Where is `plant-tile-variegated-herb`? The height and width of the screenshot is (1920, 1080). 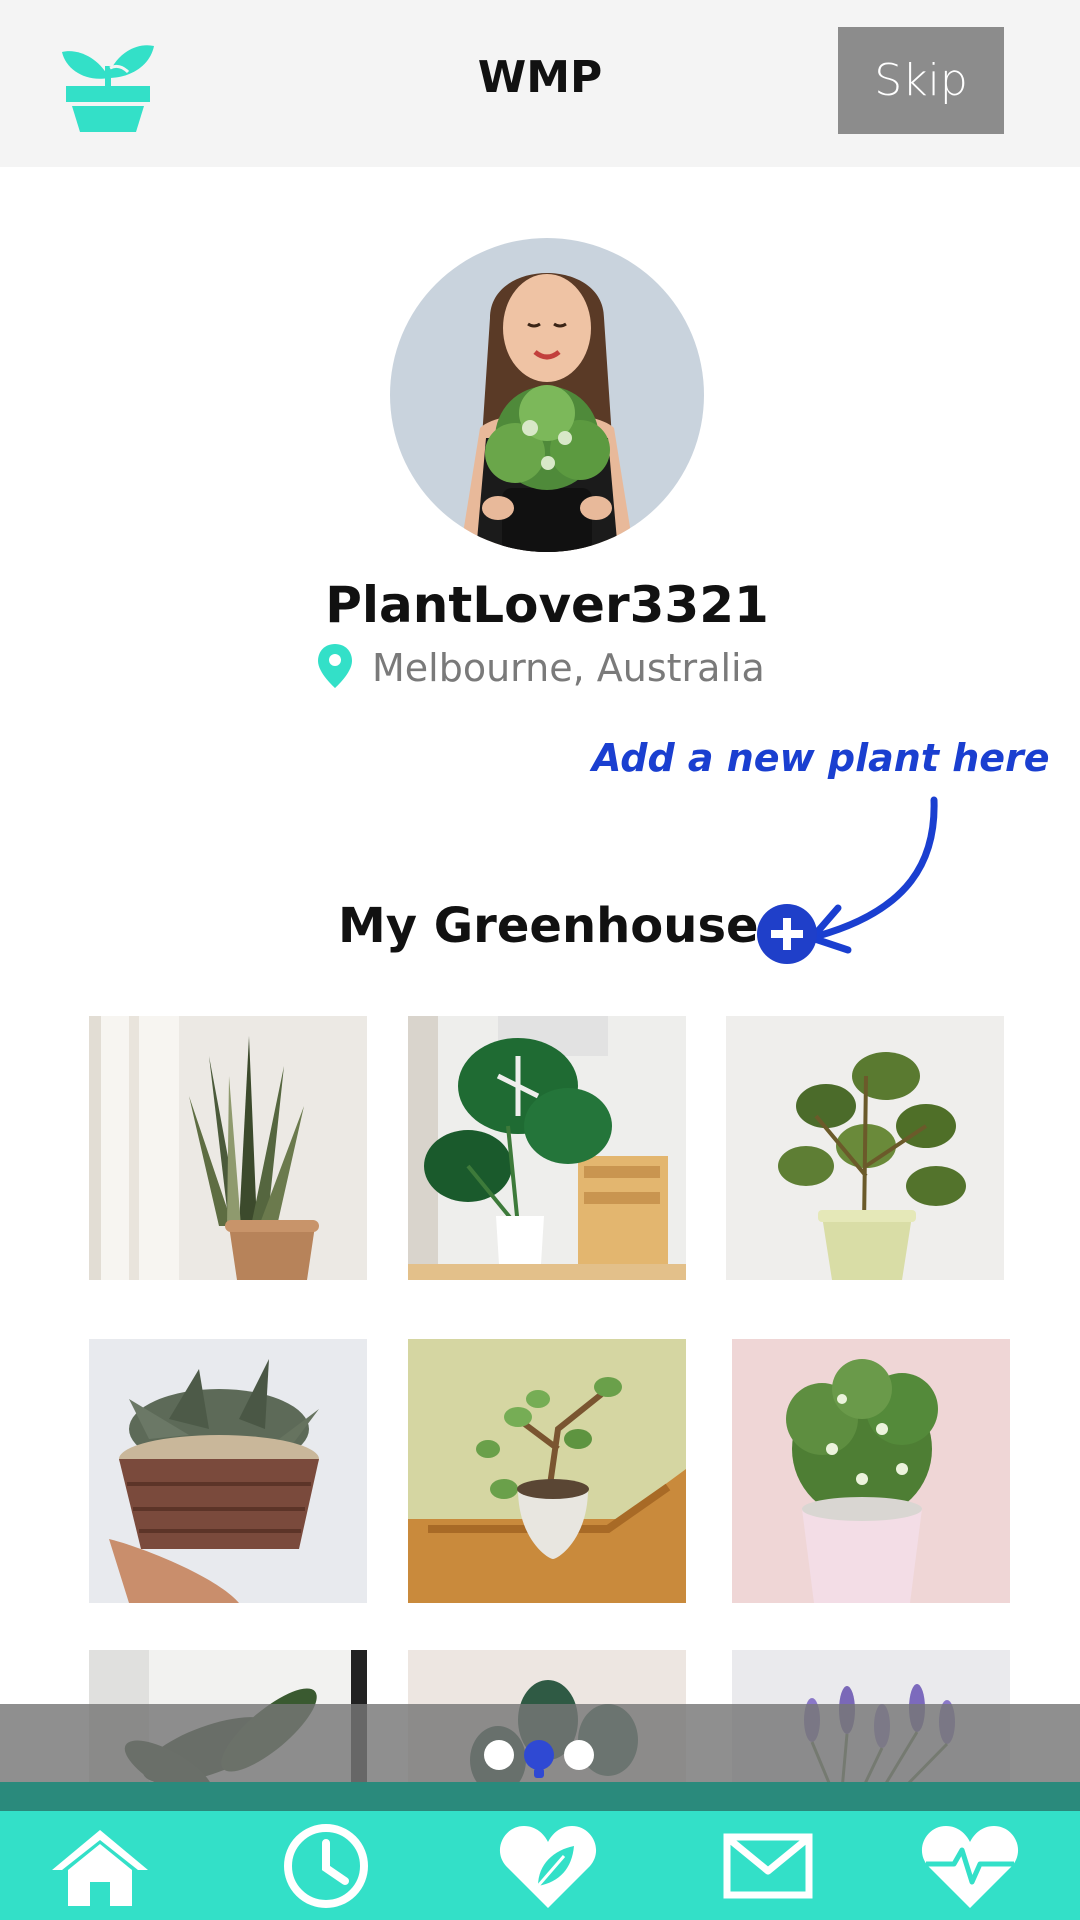 plant-tile-variegated-herb is located at coordinates (871, 1471).